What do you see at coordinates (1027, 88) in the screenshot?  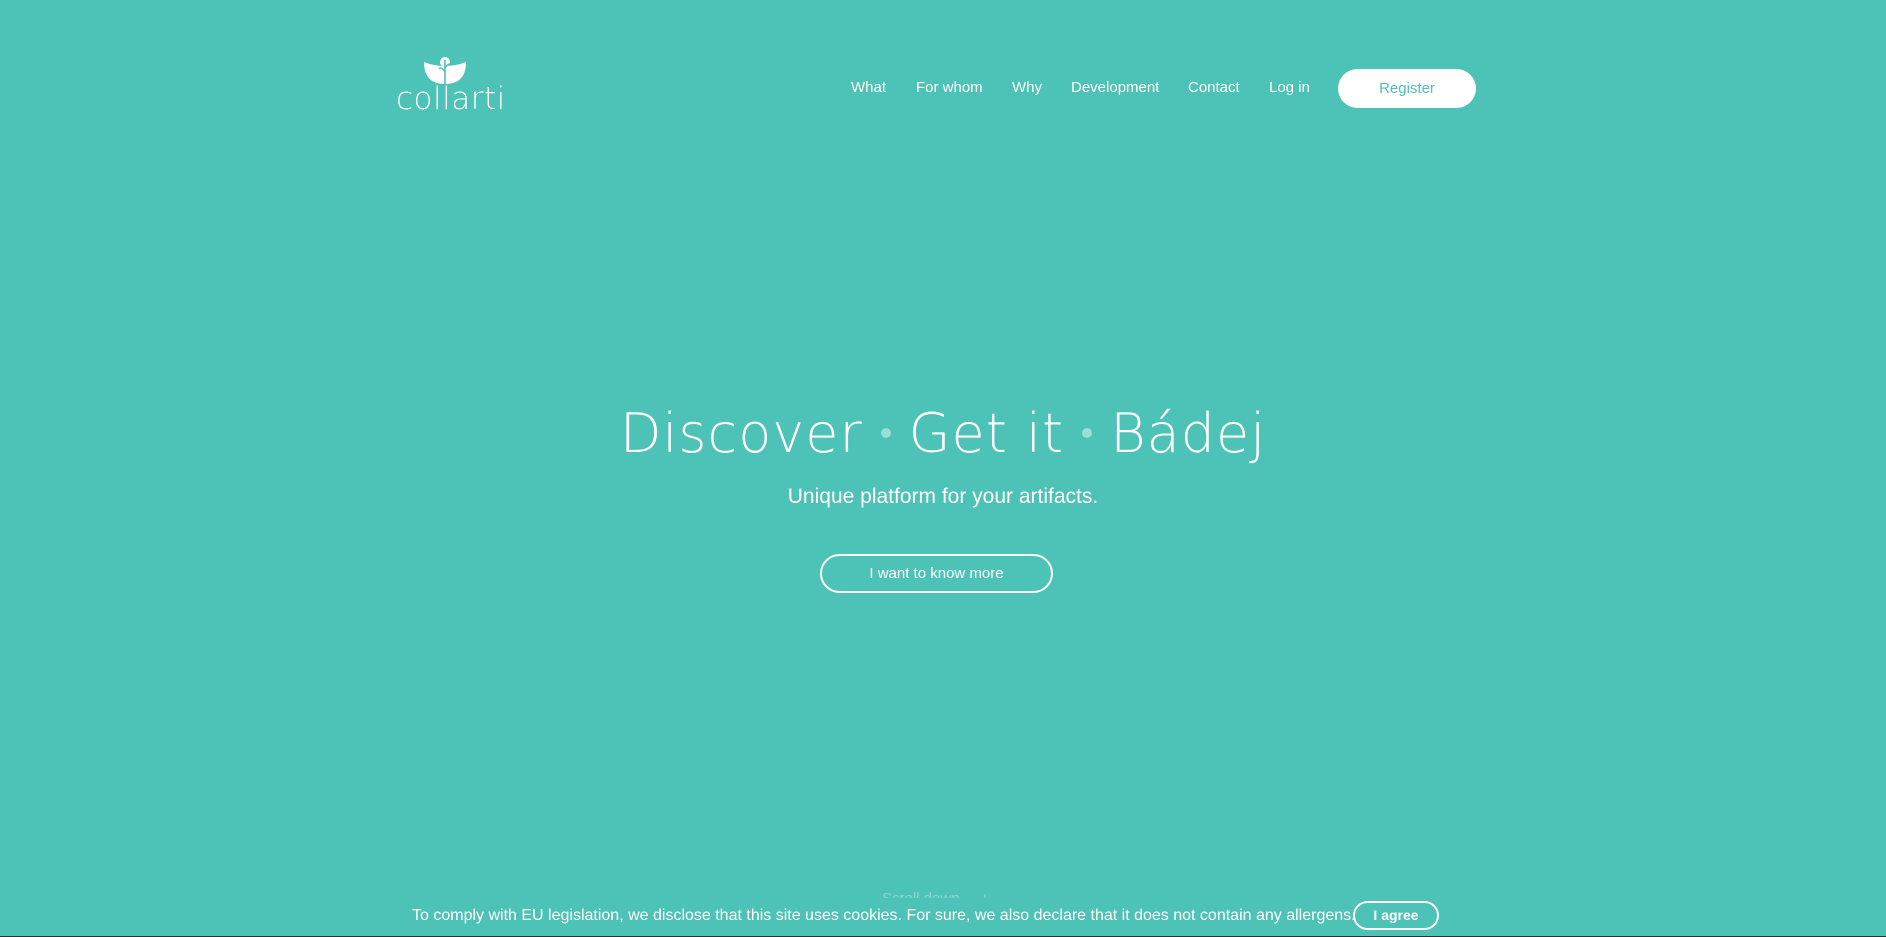 I see `nav-item-why: Why` at bounding box center [1027, 88].